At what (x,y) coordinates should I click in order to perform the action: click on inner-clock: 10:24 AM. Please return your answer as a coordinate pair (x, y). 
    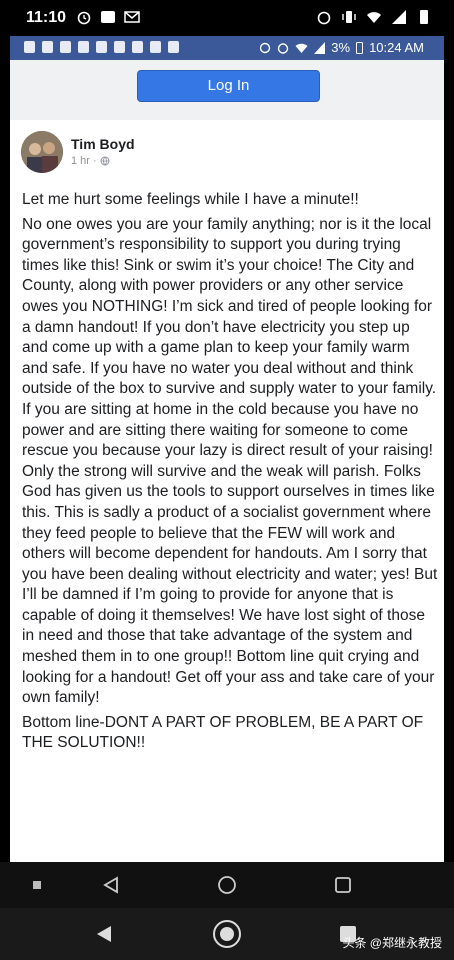
    Looking at the image, I should click on (396, 47).